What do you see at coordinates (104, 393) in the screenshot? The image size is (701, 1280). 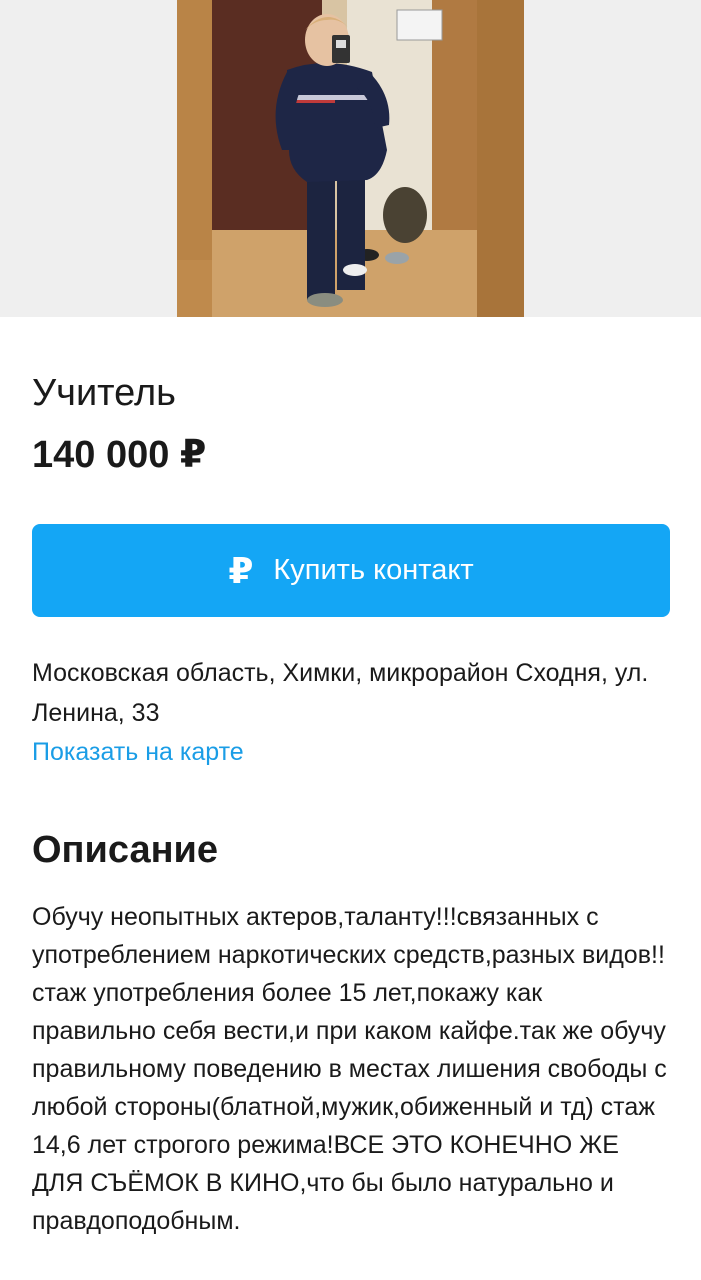 I see `listing-title: Учитель` at bounding box center [104, 393].